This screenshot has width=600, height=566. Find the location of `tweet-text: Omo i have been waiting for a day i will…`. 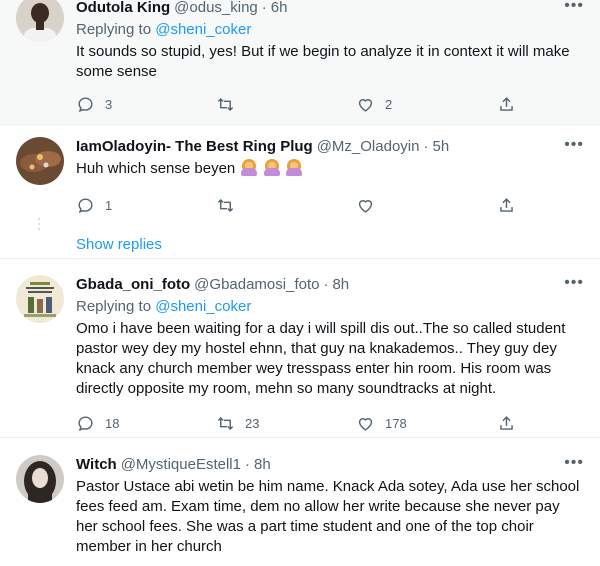

tweet-text: Omo i have been waiting for a day i will… is located at coordinates (321, 358).